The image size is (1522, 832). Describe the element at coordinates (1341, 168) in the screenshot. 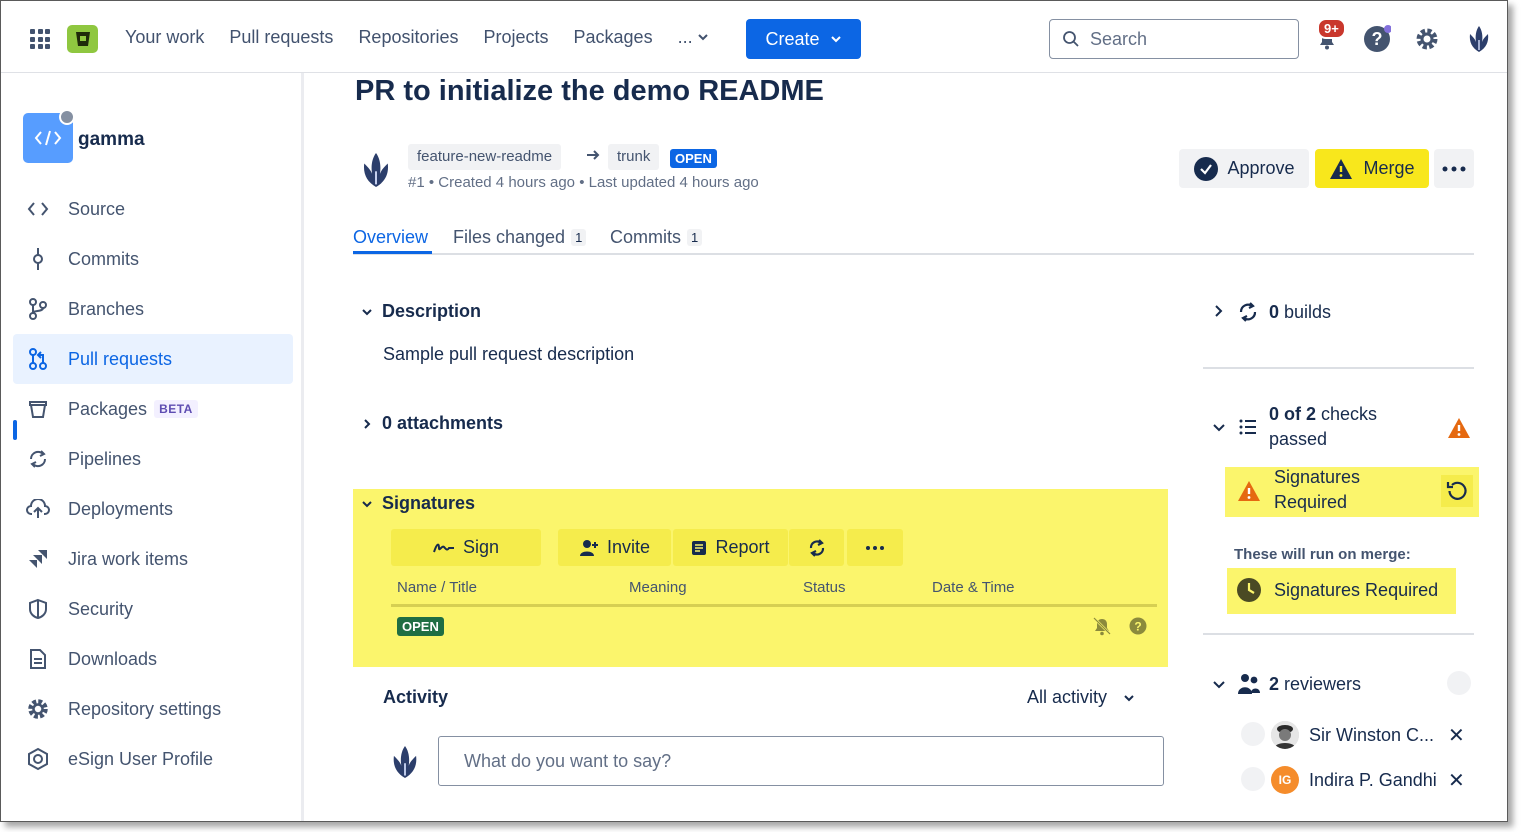

I see `warning-icon` at that location.